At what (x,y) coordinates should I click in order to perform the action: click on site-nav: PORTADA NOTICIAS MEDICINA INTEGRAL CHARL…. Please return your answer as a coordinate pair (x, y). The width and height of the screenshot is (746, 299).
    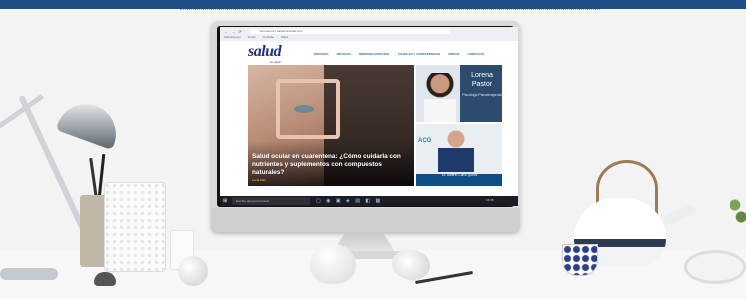
    Looking at the image, I should click on (414, 55).